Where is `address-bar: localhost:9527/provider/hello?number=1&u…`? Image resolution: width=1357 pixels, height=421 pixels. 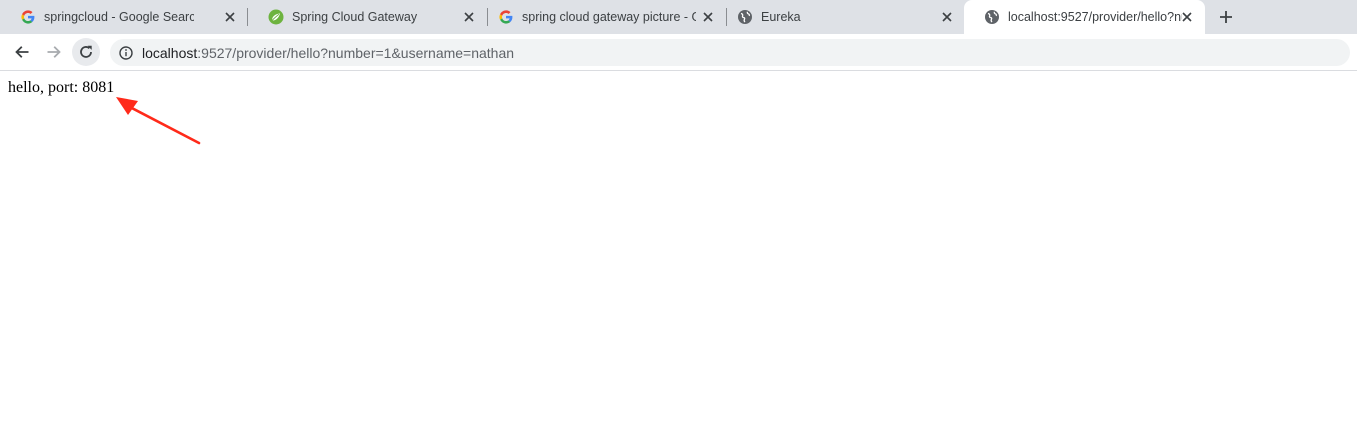
address-bar: localhost:9527/provider/hello?number=1&u… is located at coordinates (730, 52).